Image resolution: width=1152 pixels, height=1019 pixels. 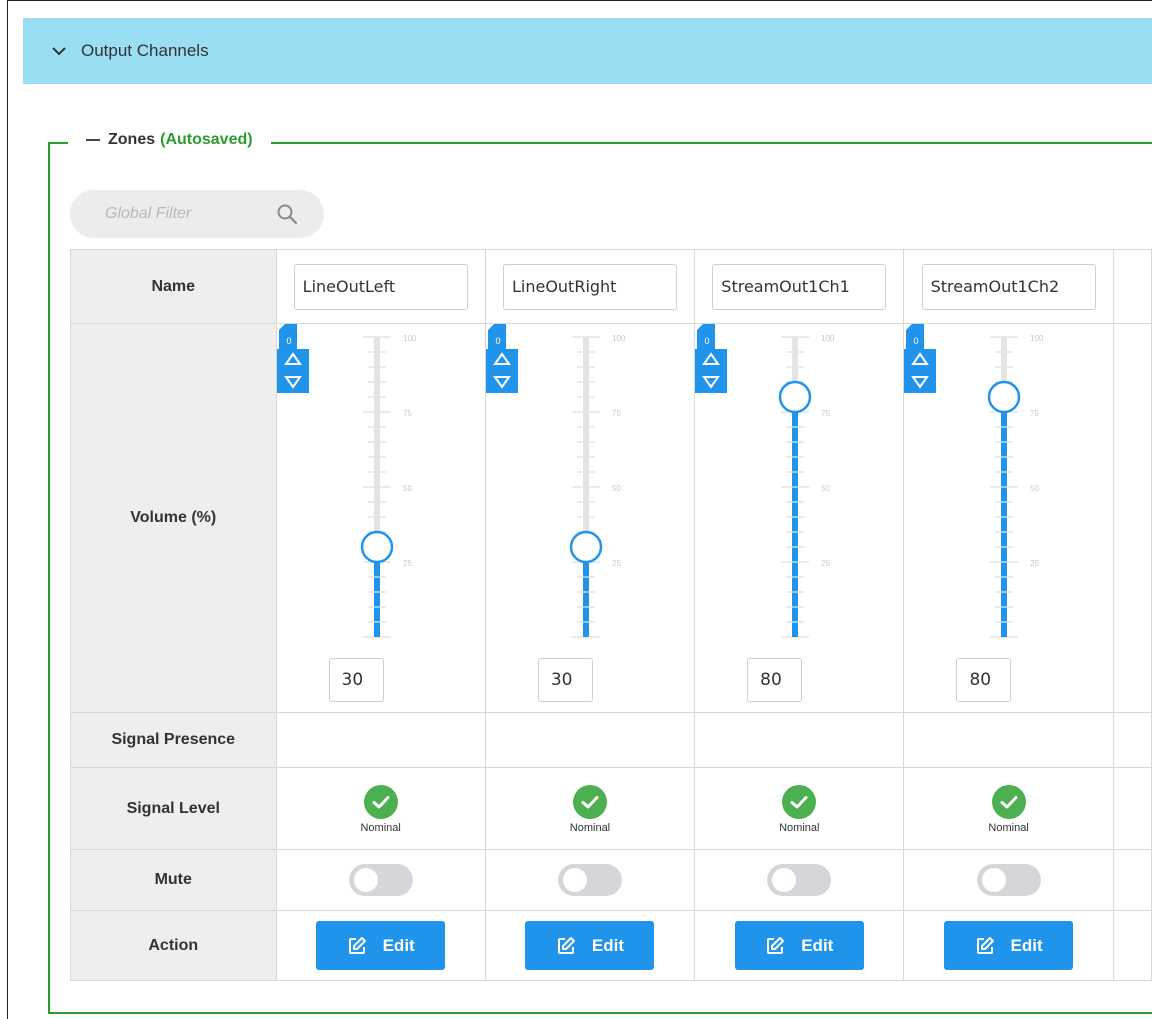 I want to click on global-filter, so click(x=197, y=214).